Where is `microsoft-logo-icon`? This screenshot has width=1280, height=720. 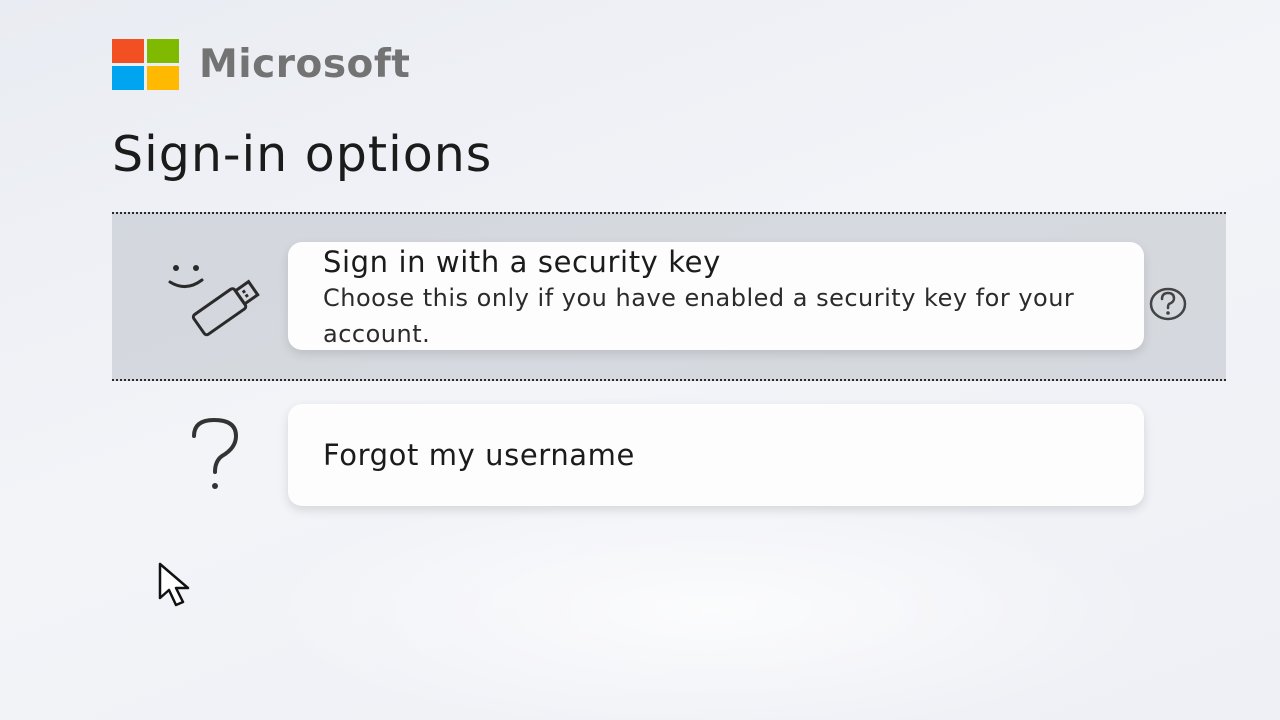
microsoft-logo-icon is located at coordinates (145, 64).